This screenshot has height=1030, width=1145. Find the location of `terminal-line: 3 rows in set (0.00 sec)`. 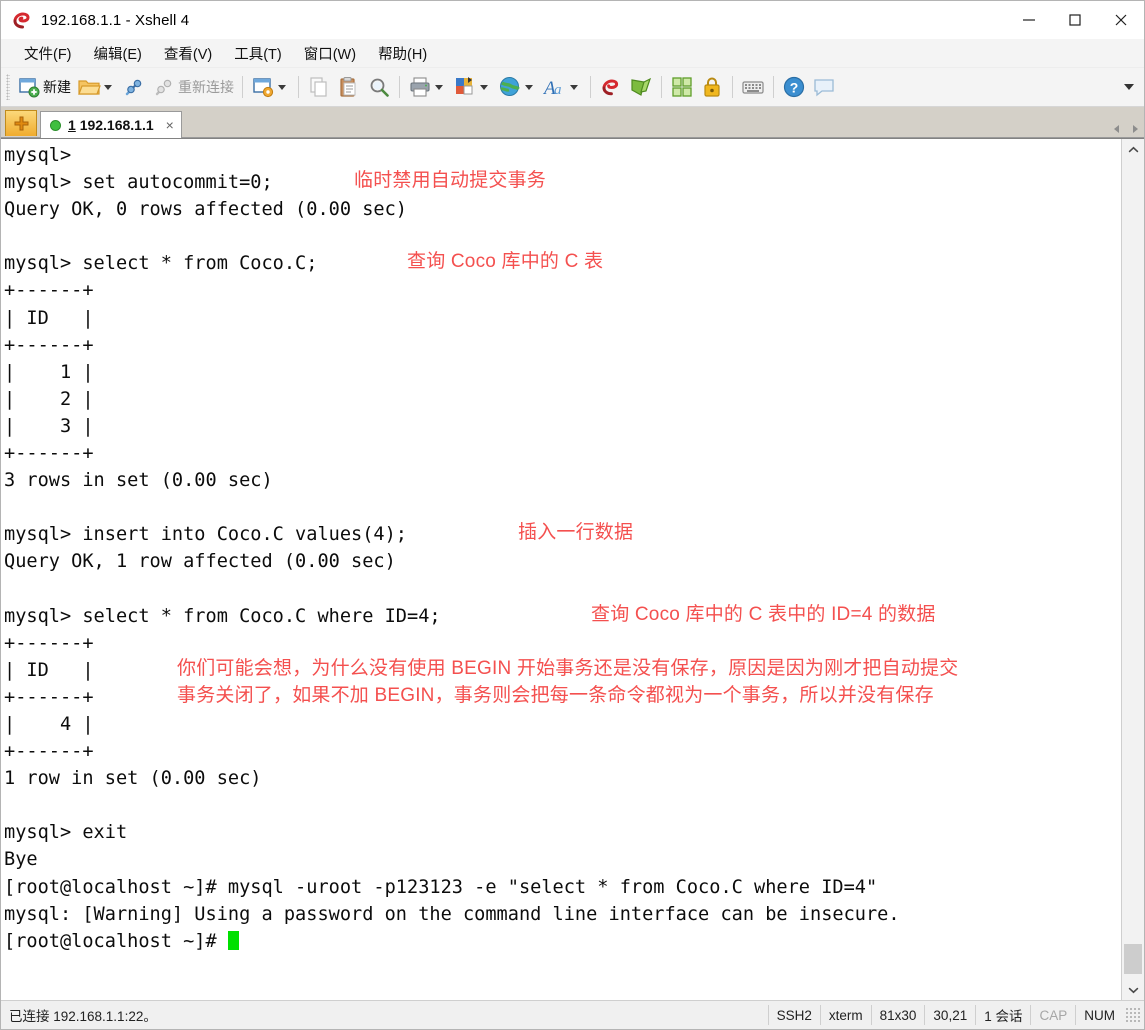

terminal-line: 3 rows in set (0.00 sec) is located at coordinates (138, 481).